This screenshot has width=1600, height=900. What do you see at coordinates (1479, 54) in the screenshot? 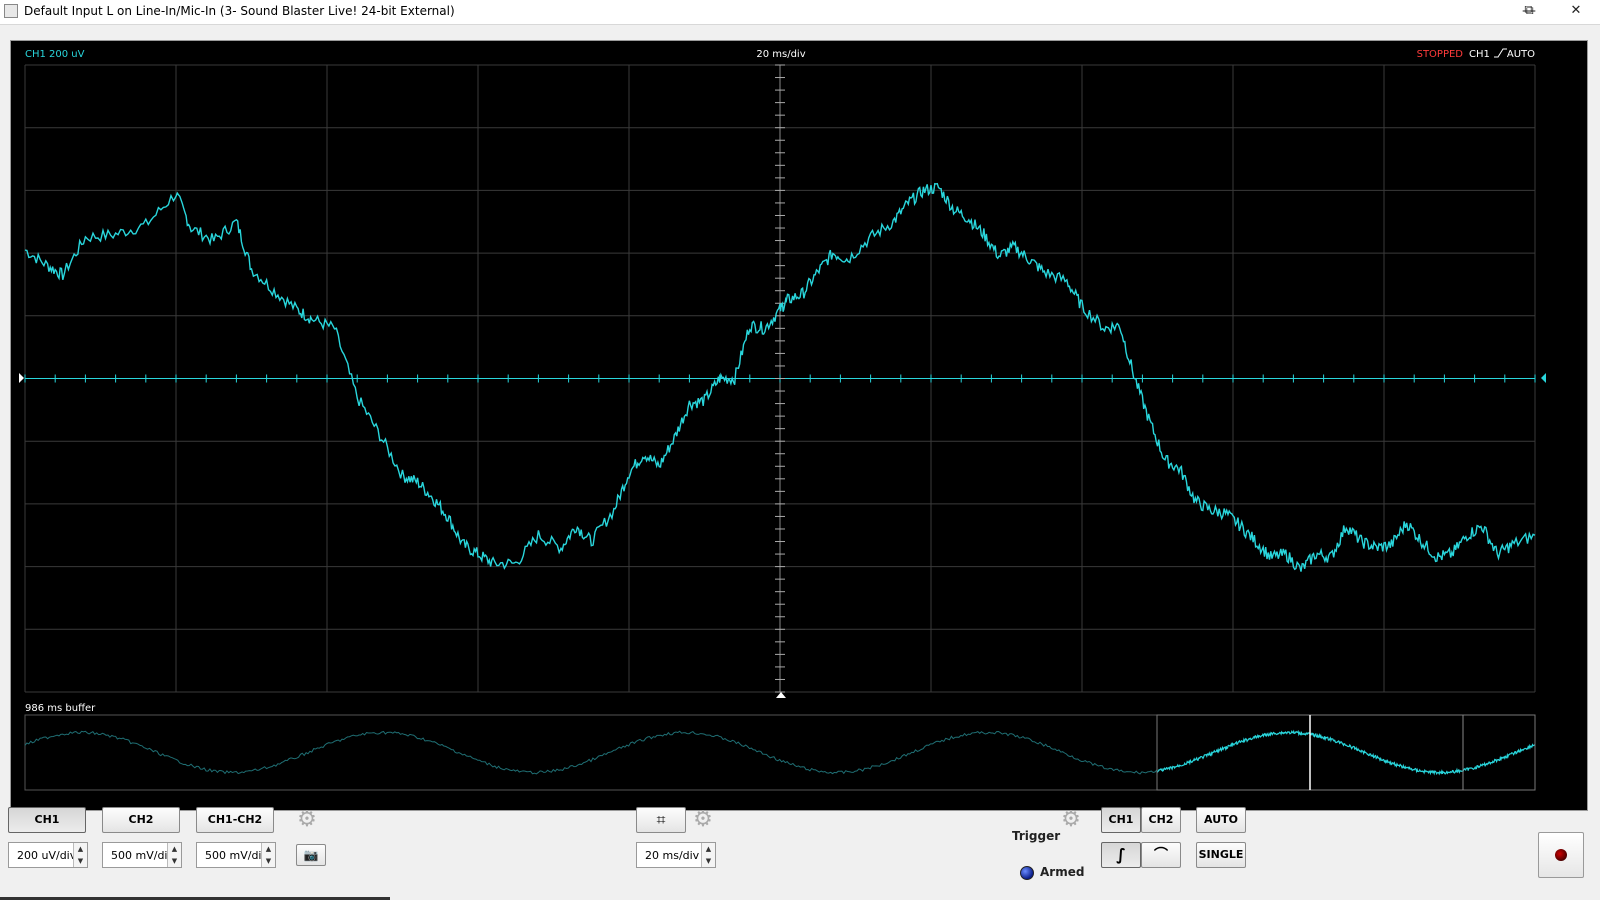
I see `trigger-channel-indicator: CH1` at bounding box center [1479, 54].